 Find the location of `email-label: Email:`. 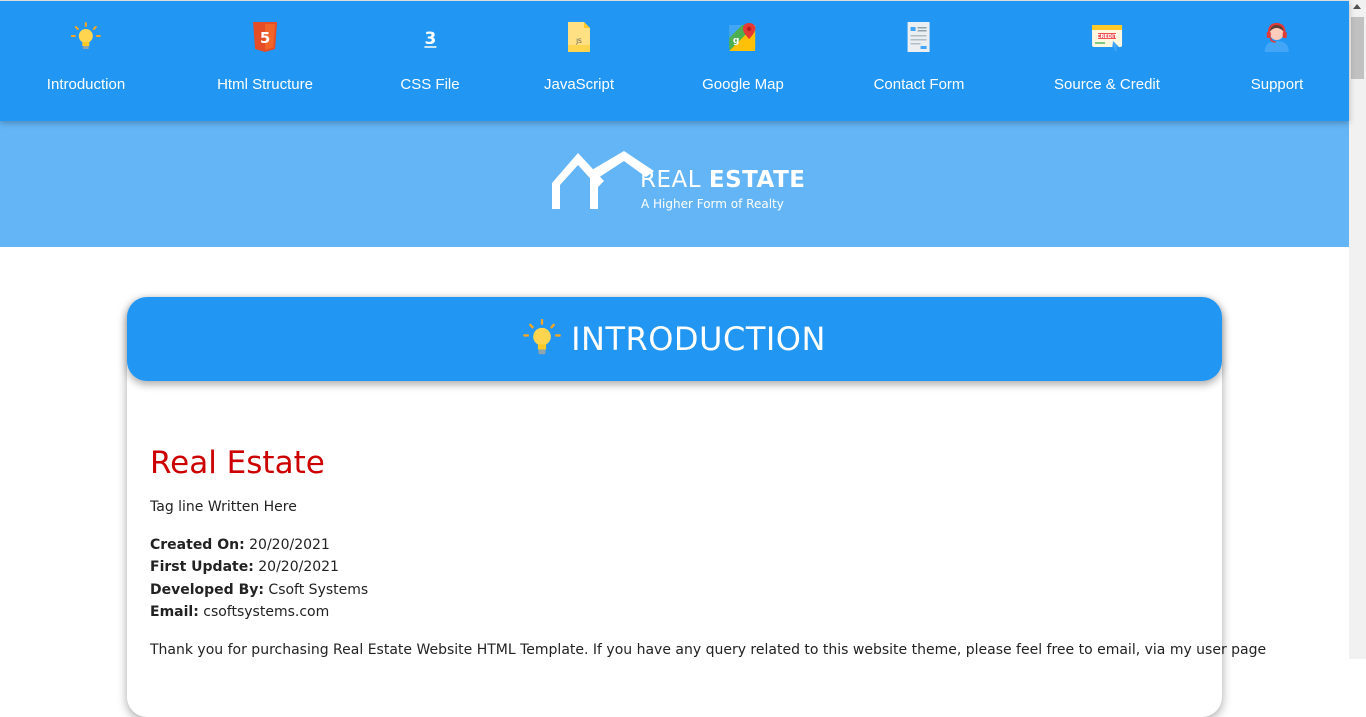

email-label: Email: is located at coordinates (174, 612).